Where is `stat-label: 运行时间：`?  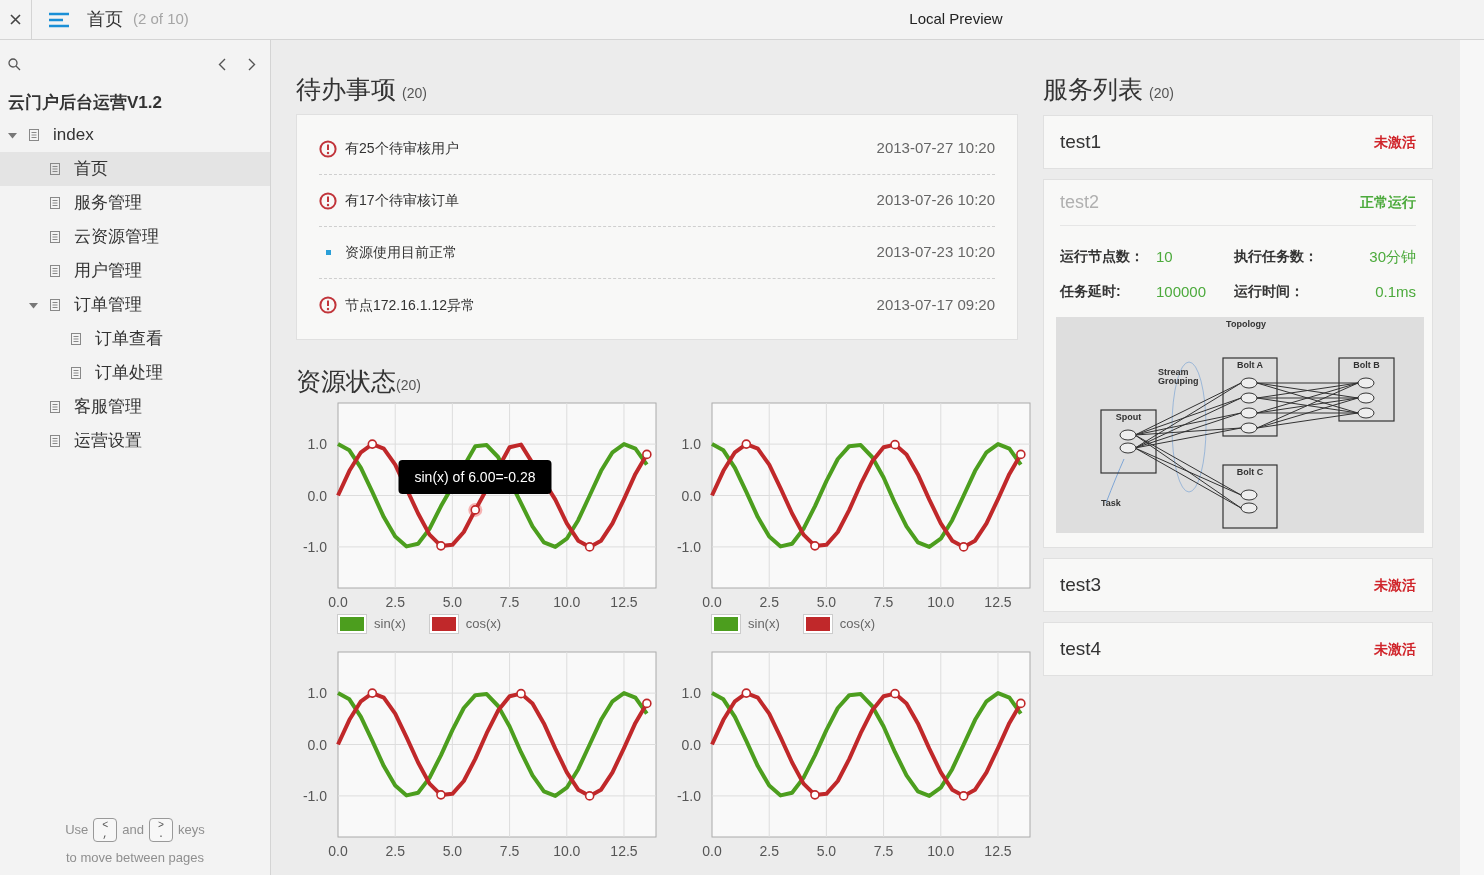
stat-label: 运行时间： is located at coordinates (1269, 291).